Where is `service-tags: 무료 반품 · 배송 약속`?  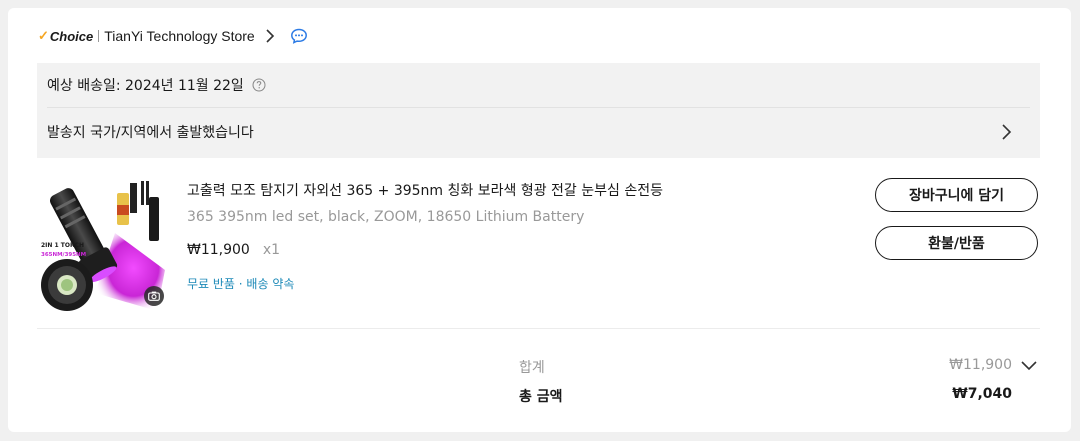 service-tags: 무료 반품 · 배송 약속 is located at coordinates (241, 284).